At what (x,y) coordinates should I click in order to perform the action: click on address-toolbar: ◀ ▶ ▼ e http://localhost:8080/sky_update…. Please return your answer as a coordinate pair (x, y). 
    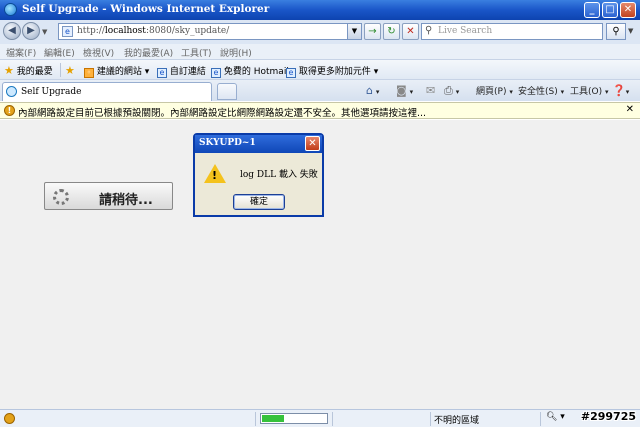
    Looking at the image, I should click on (320, 32).